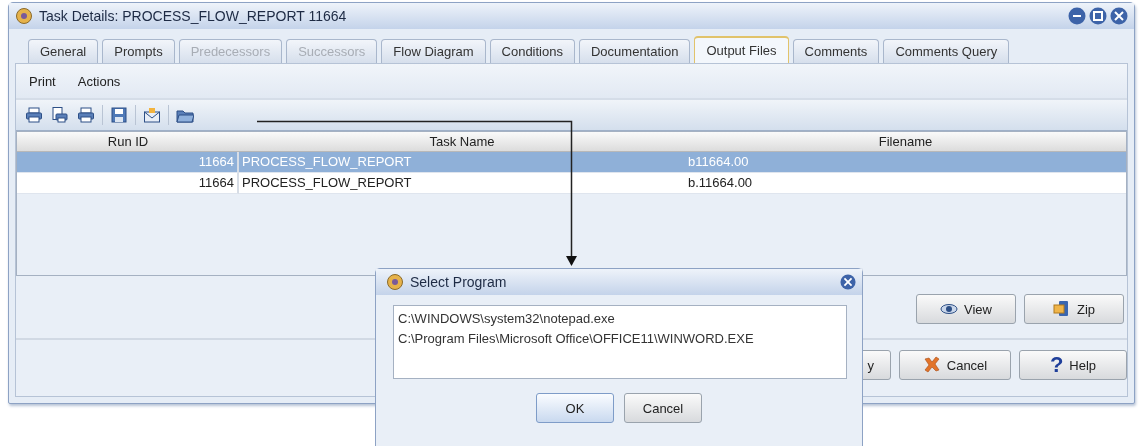 The image size is (1143, 446). I want to click on column-header: Filename, so click(905, 142).